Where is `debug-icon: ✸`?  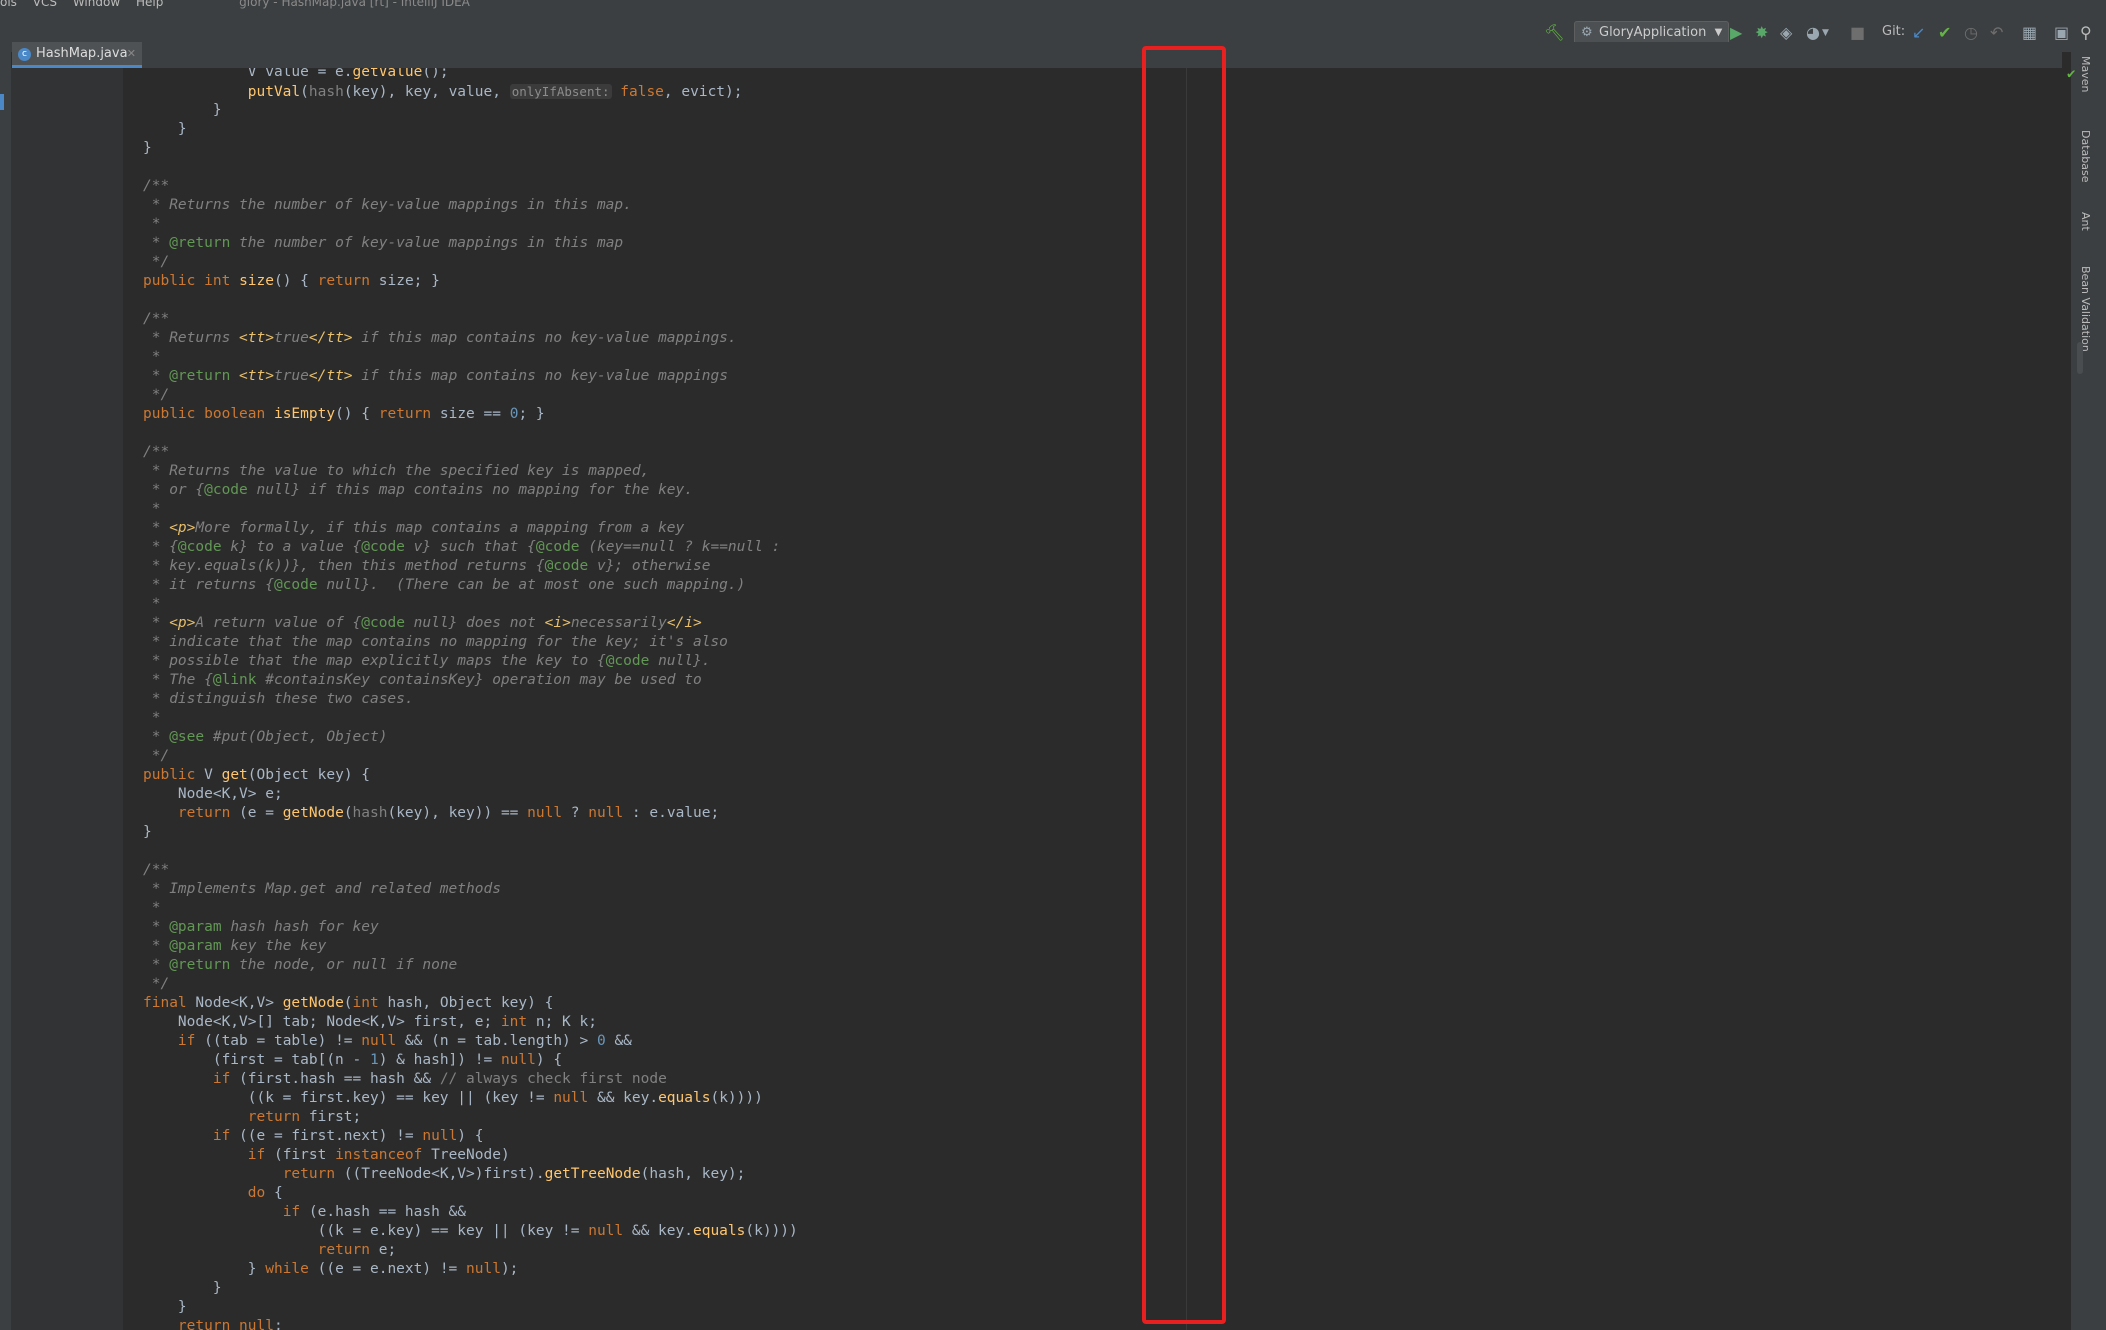 debug-icon: ✸ is located at coordinates (1761, 33).